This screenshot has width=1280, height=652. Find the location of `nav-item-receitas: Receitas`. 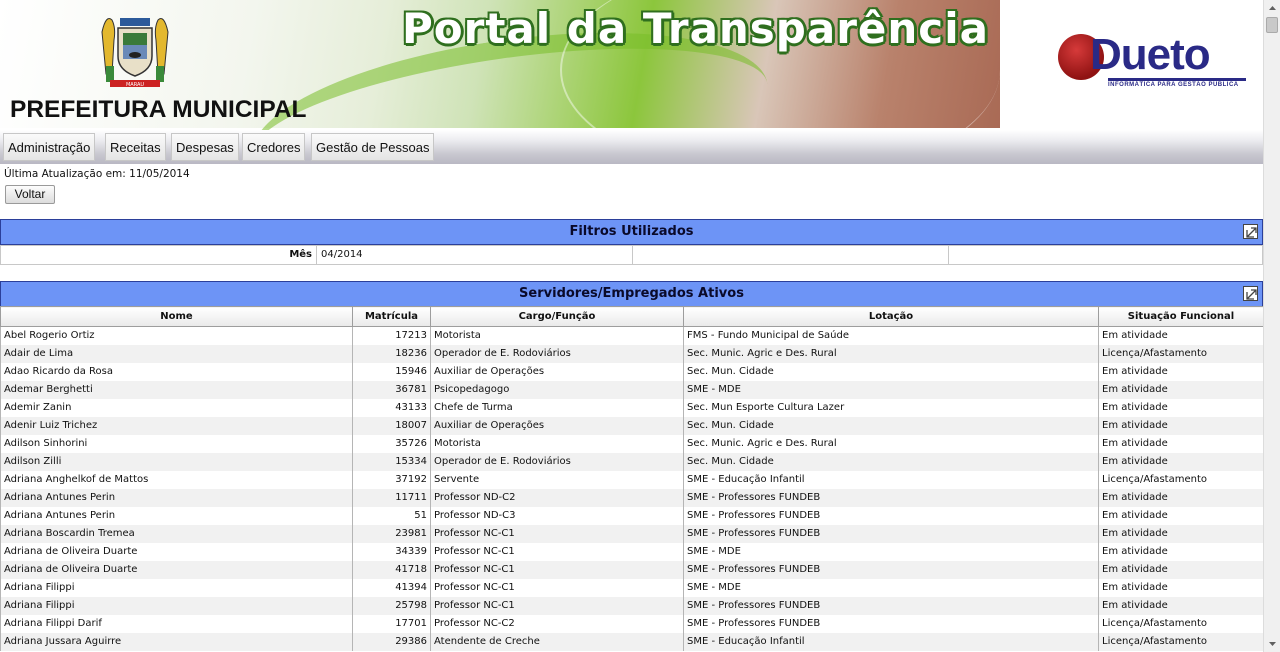

nav-item-receitas: Receitas is located at coordinates (135, 147).